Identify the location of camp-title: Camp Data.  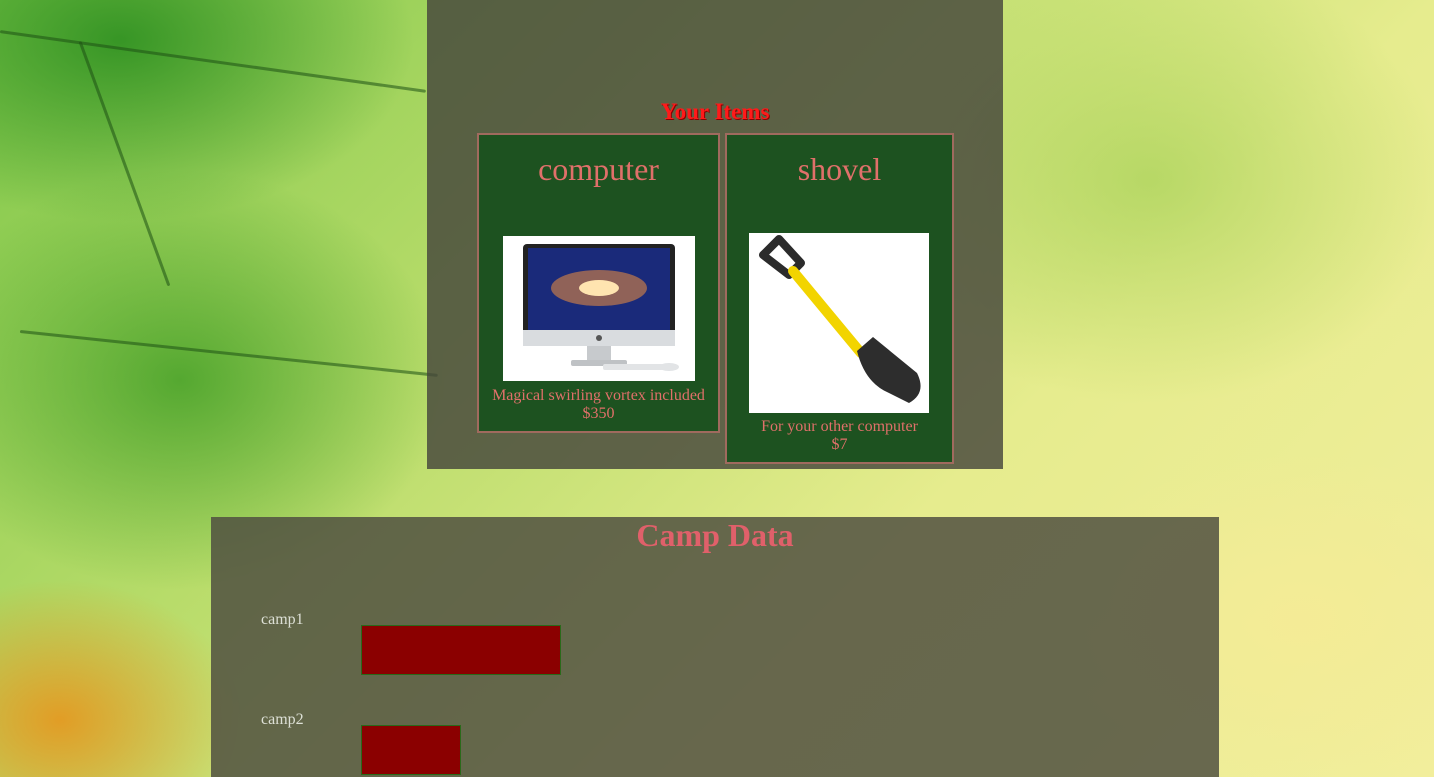
(715, 535).